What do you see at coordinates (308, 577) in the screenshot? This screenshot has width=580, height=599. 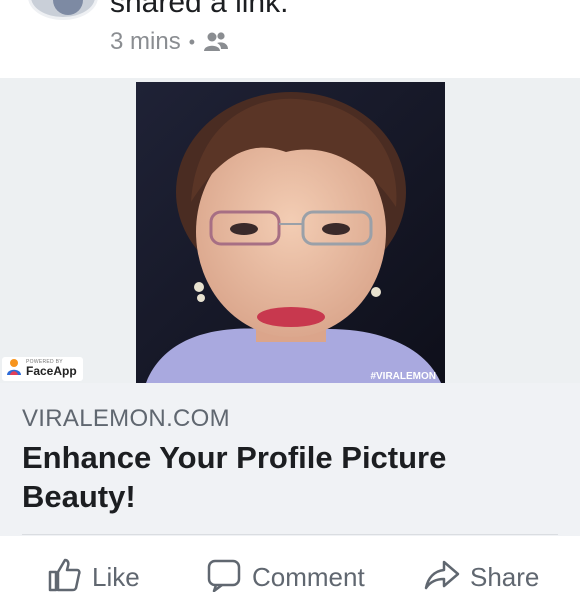 I see `comment-label: Comment` at bounding box center [308, 577].